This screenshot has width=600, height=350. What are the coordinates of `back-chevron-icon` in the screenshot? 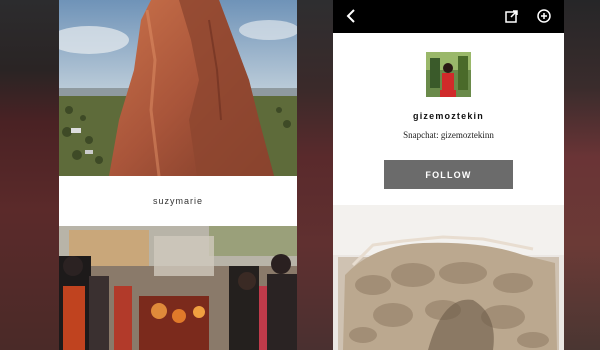 It's located at (351, 16).